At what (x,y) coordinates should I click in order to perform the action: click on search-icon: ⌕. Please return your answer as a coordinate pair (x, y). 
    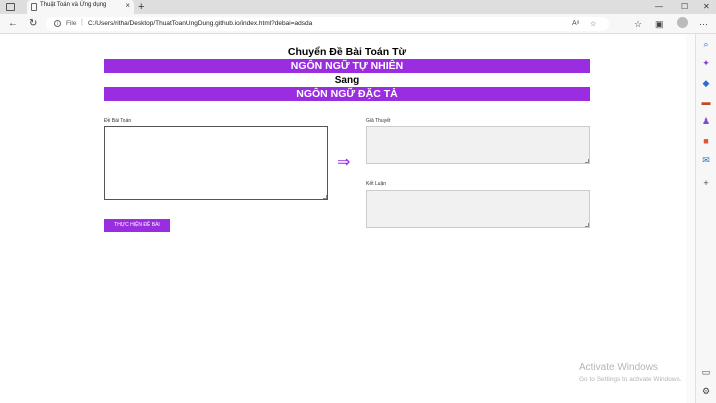
    Looking at the image, I should click on (706, 44).